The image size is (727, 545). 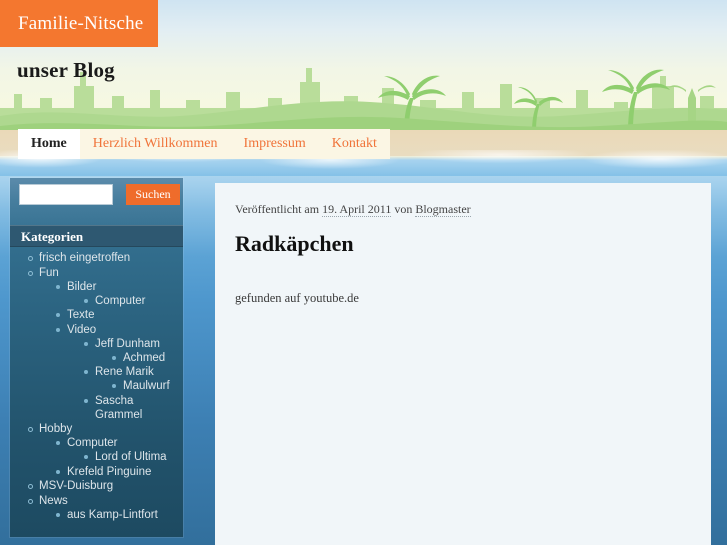 What do you see at coordinates (81, 330) in the screenshot?
I see `category-link: Video` at bounding box center [81, 330].